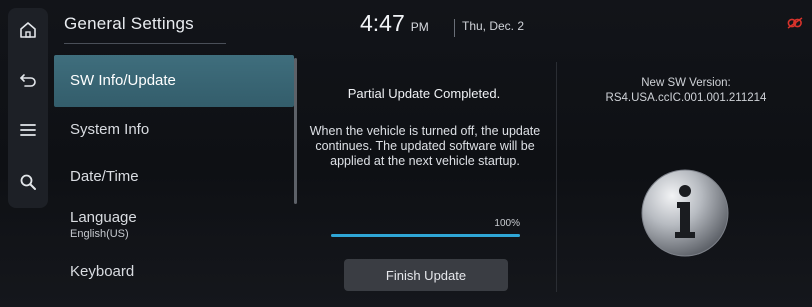  I want to click on home-icon, so click(28, 30).